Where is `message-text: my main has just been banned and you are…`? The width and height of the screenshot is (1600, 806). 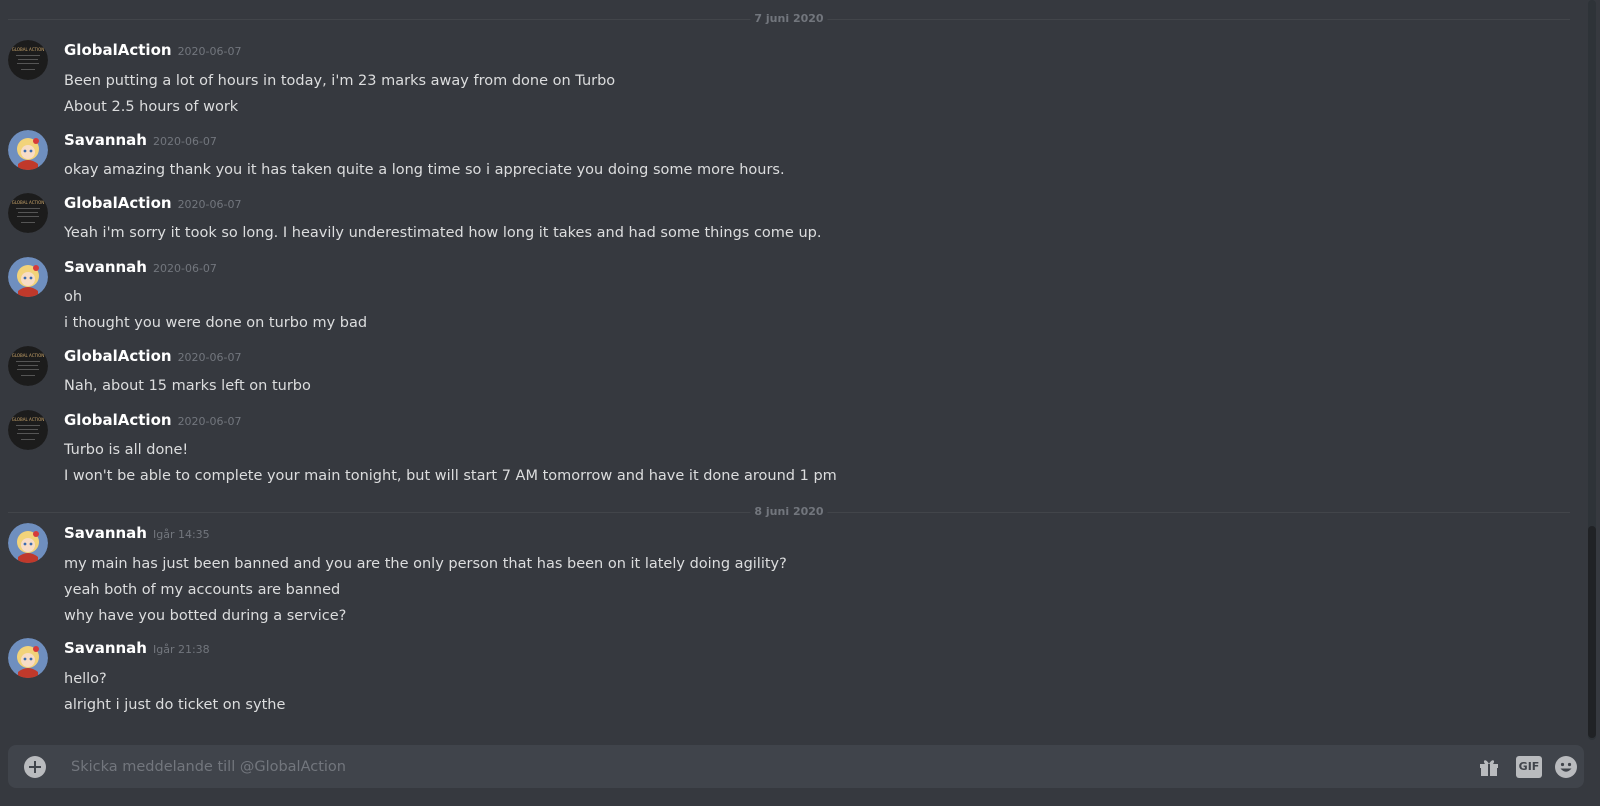
message-text: my main has just been banned and you are… is located at coordinates (425, 564).